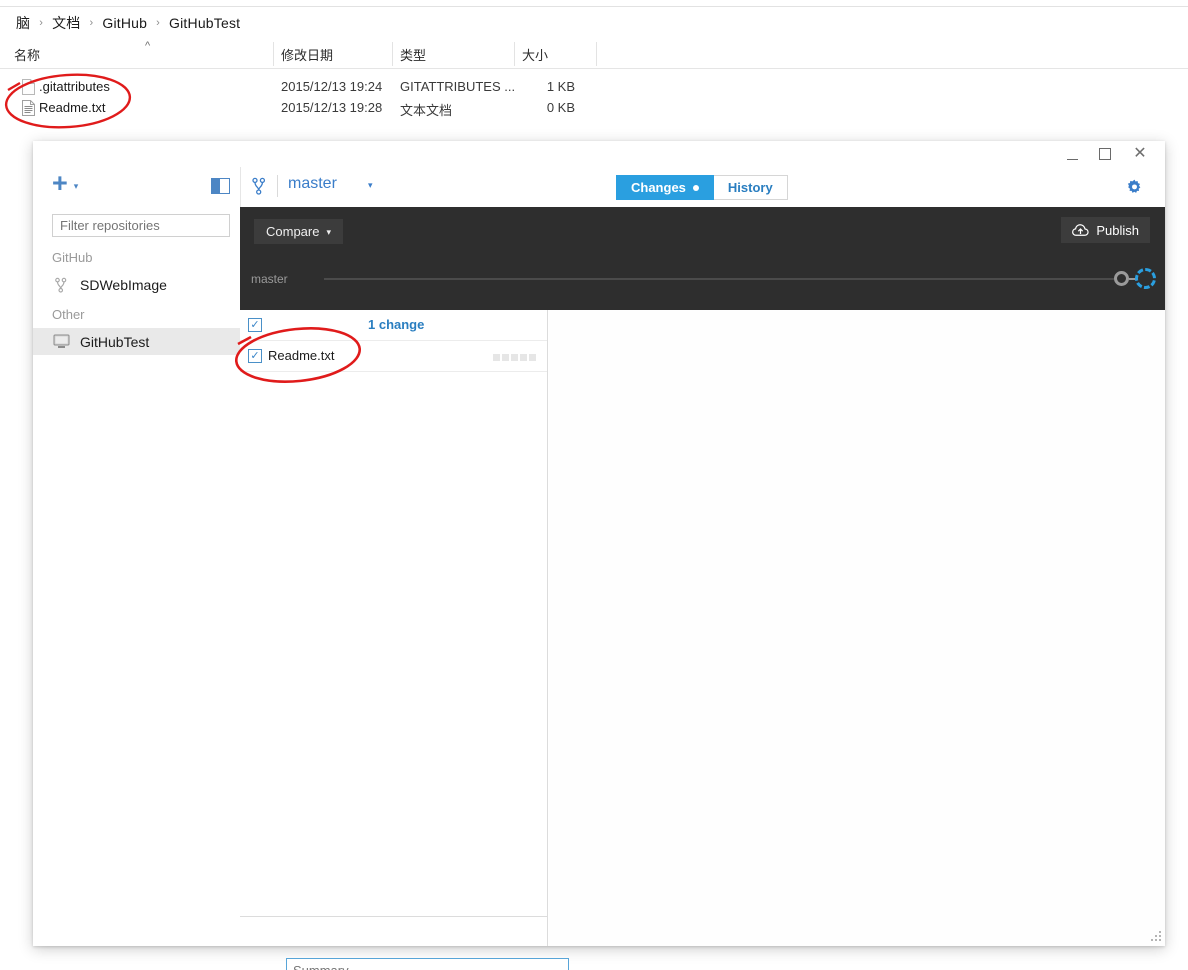 The height and width of the screenshot is (970, 1188). Describe the element at coordinates (702, 258) in the screenshot. I see `compare-bar: Compare ▾ Publish master` at that location.